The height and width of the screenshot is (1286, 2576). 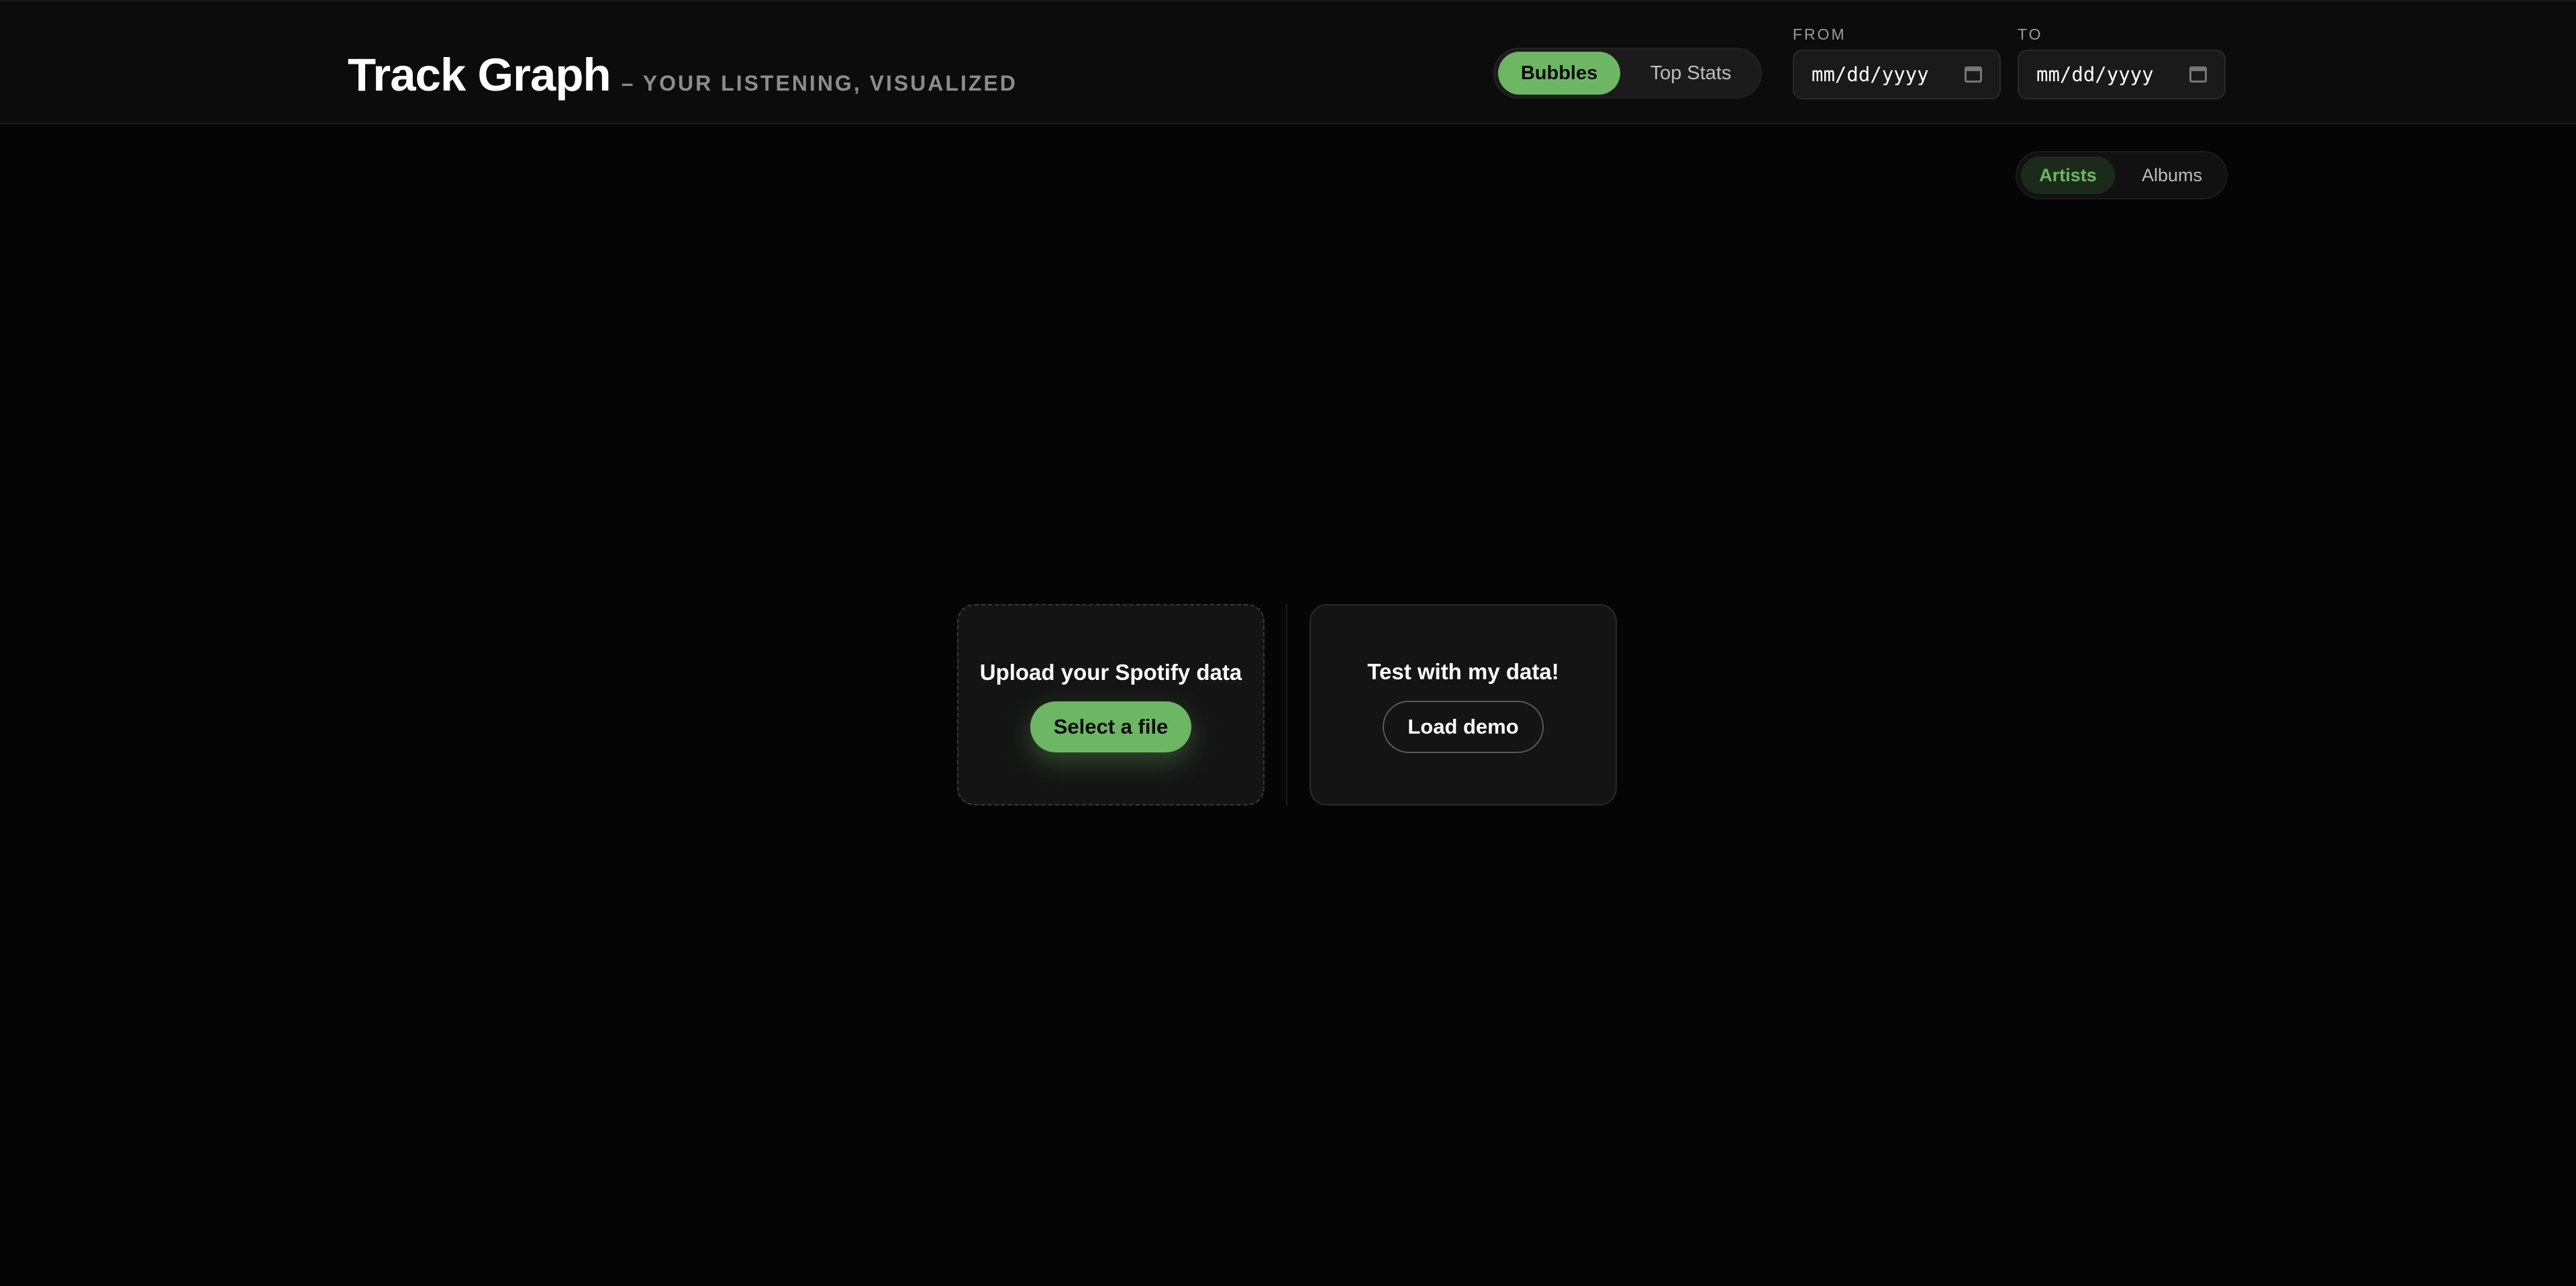 I want to click on from-date-value: mm/dd/yyyy, so click(x=1870, y=74).